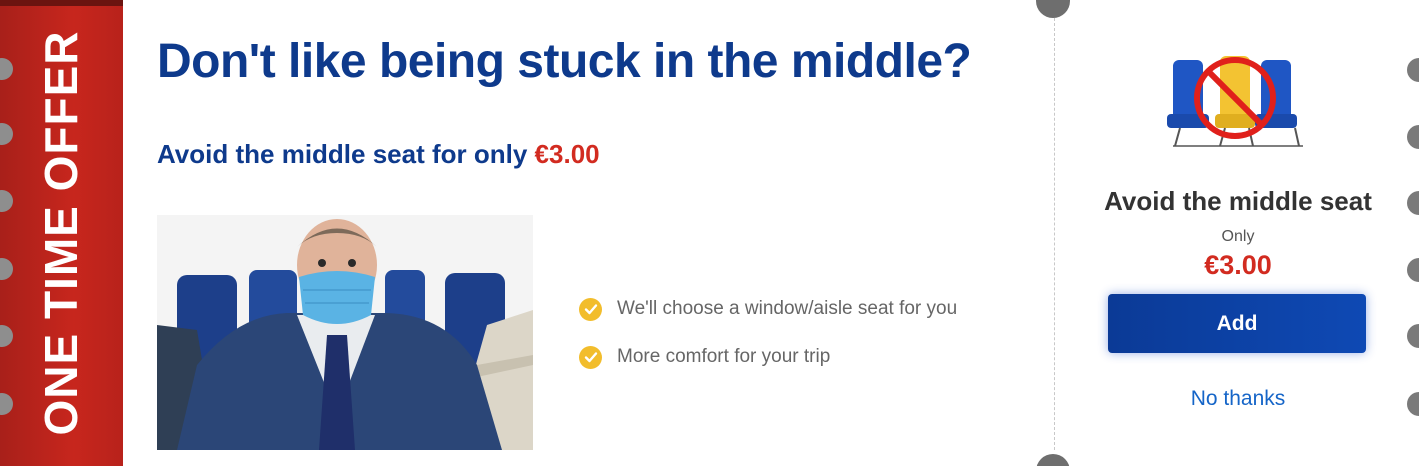 The width and height of the screenshot is (1419, 466). I want to click on benefit-text: More comfort for your trip, so click(724, 356).